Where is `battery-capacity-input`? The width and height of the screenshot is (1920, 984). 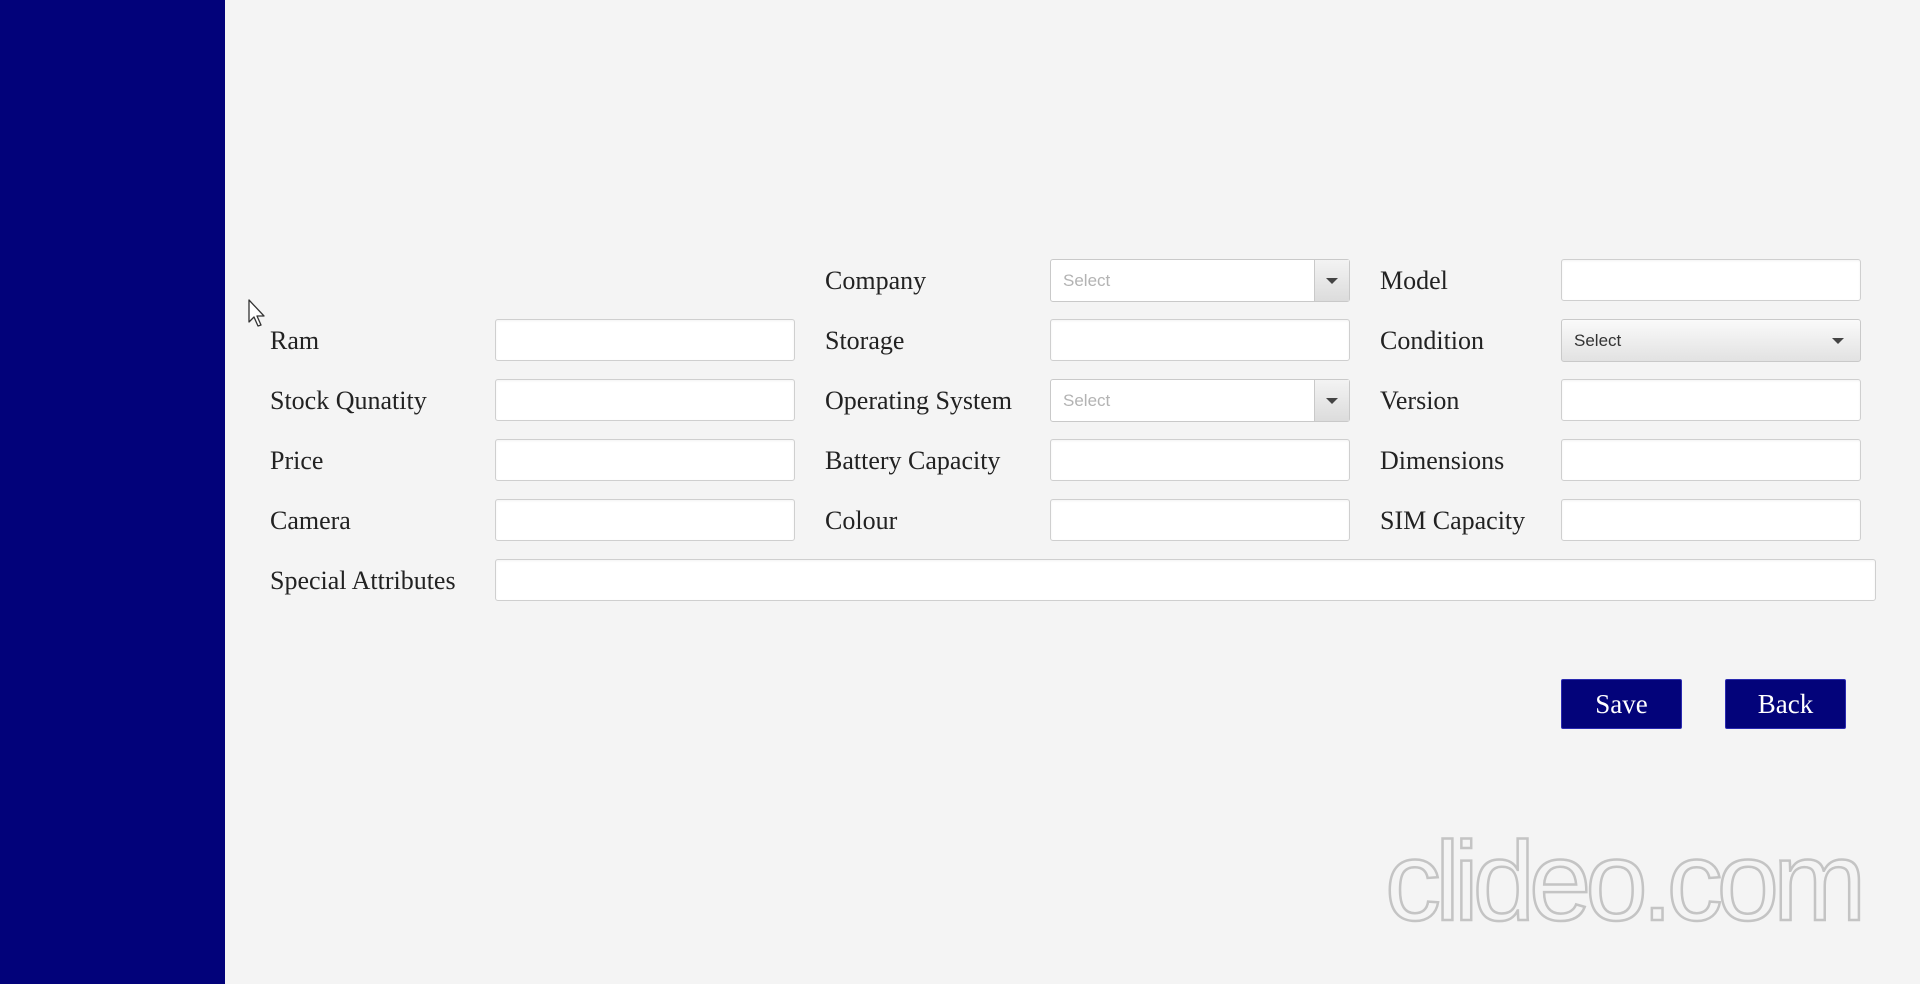
battery-capacity-input is located at coordinates (1200, 460).